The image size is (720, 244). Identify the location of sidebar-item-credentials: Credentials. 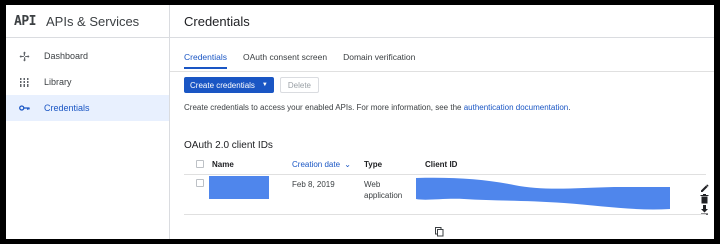
(87, 108).